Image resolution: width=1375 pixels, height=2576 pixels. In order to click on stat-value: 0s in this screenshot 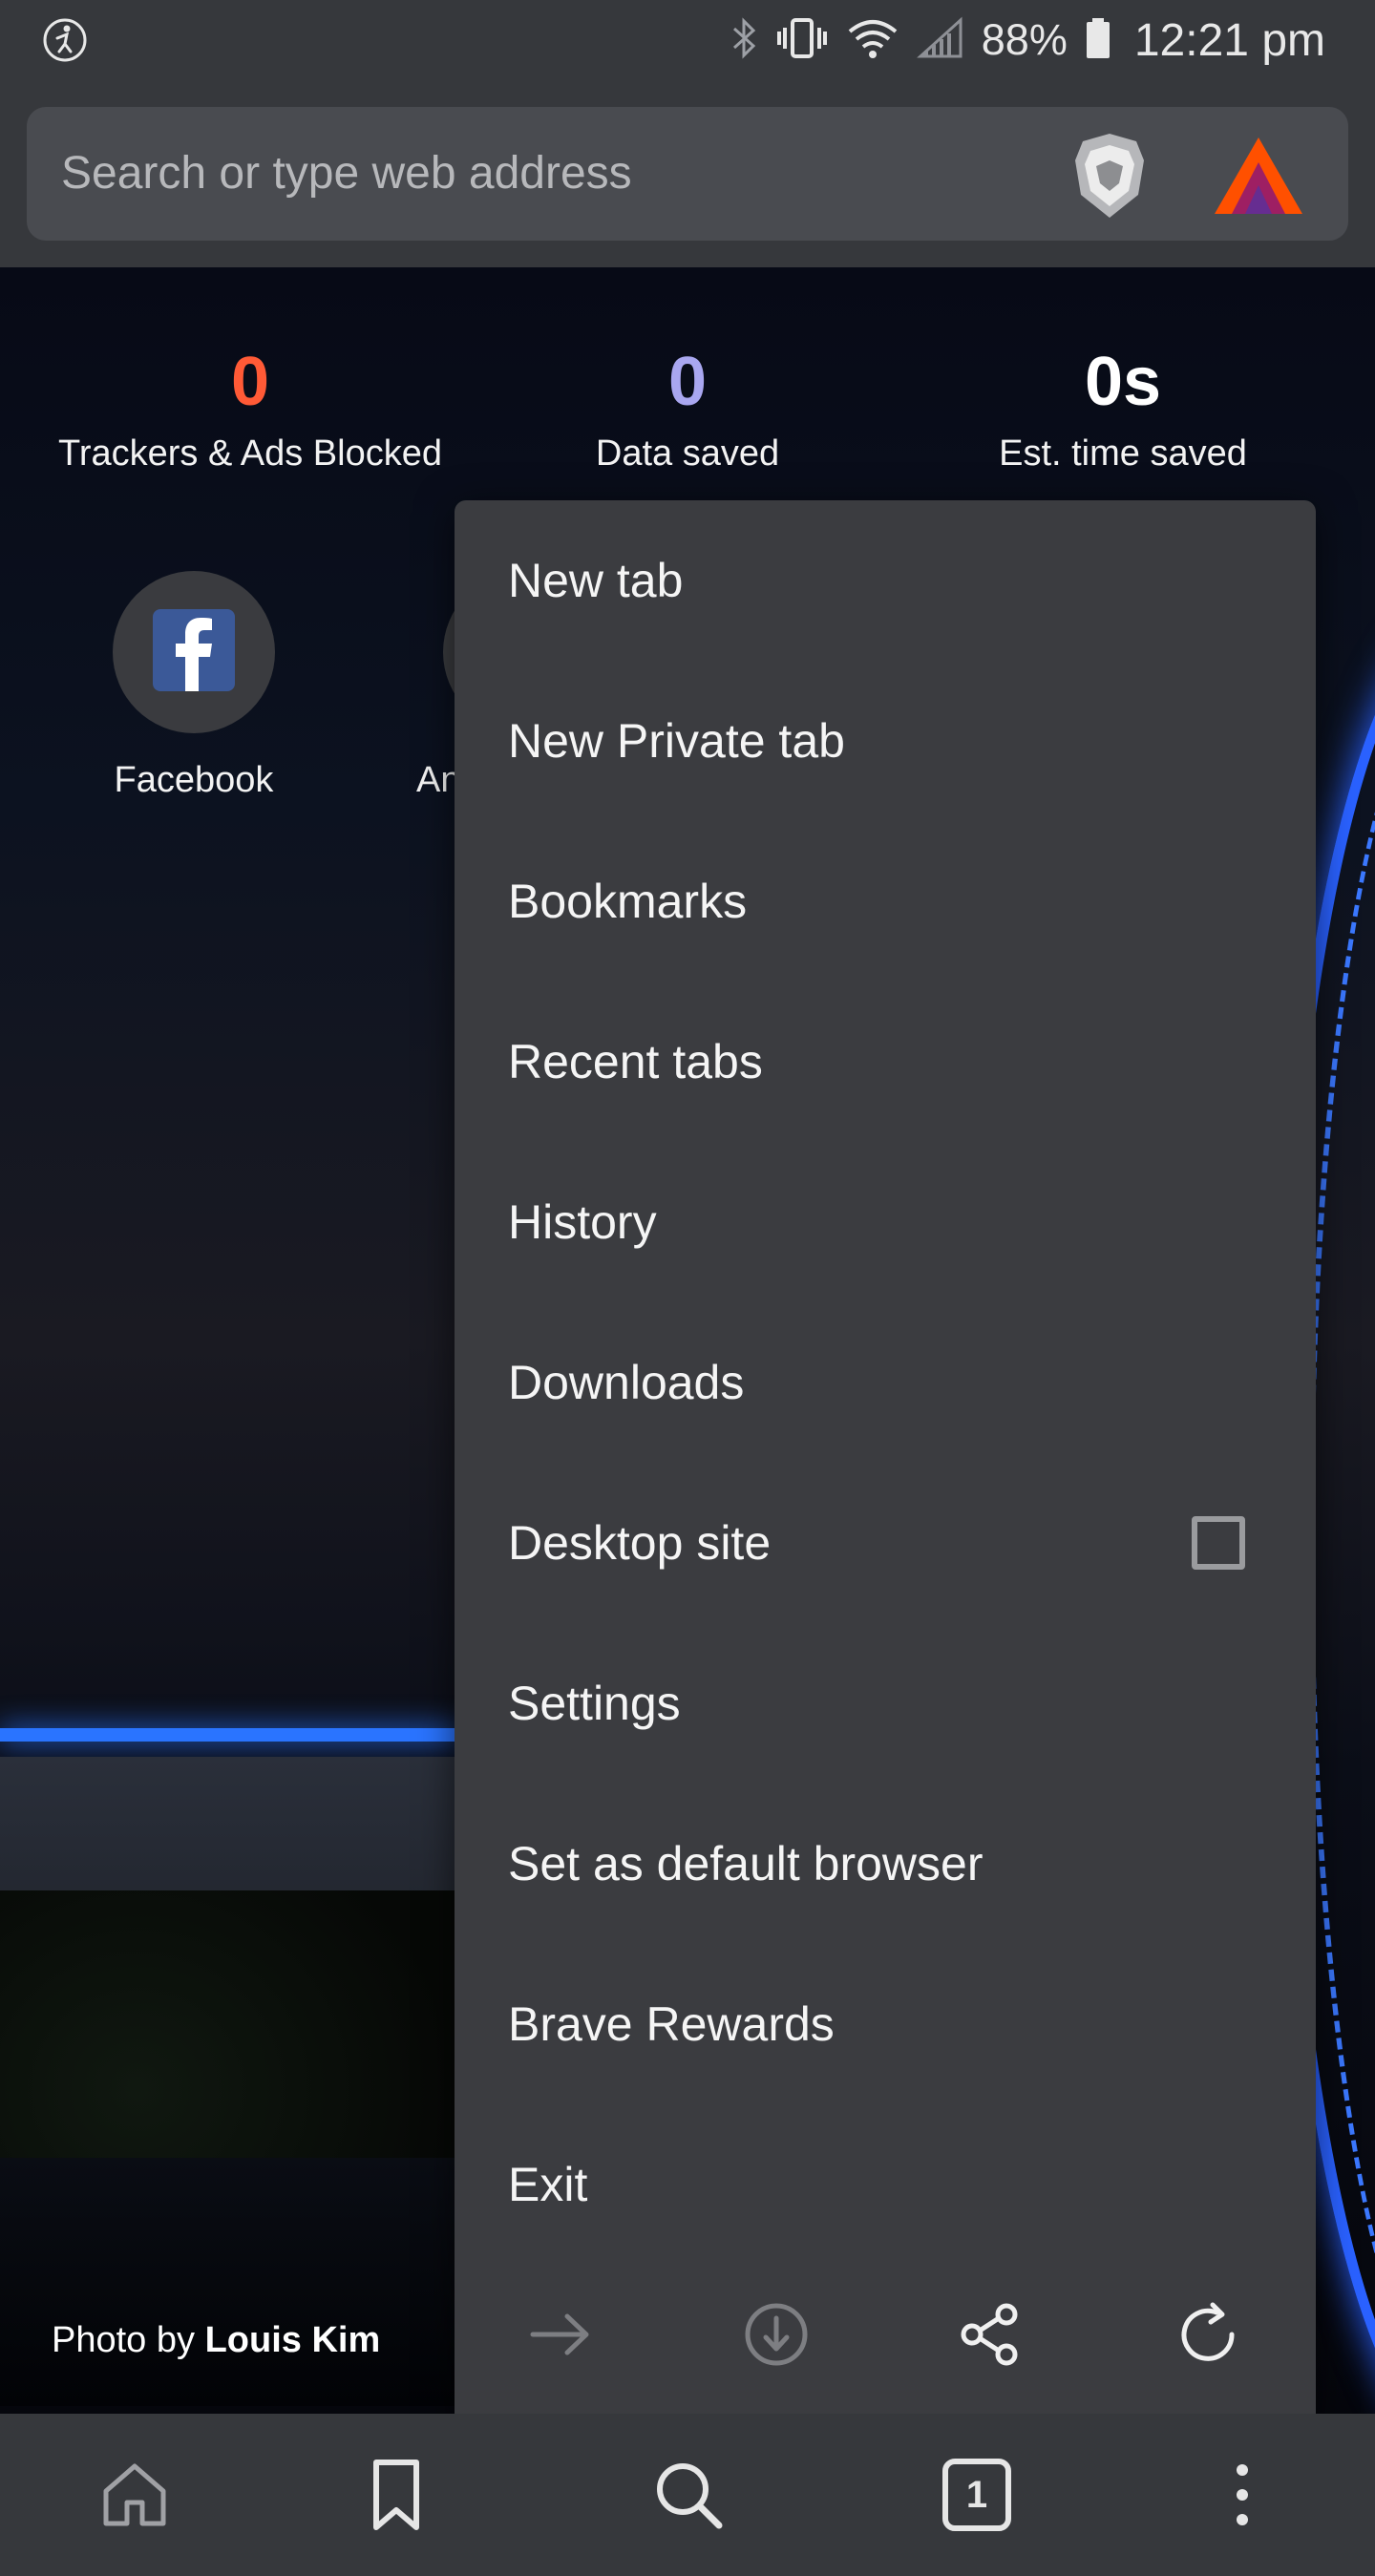, I will do `click(1123, 382)`.